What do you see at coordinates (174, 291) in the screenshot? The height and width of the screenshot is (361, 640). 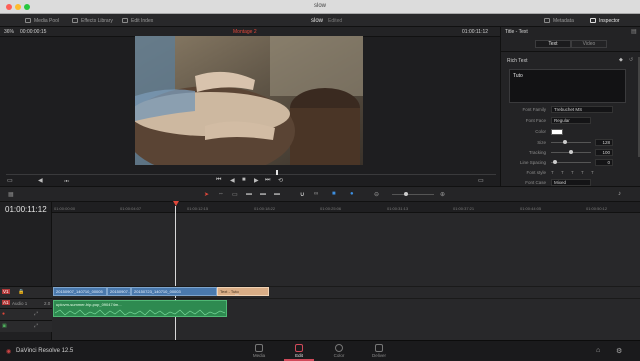 I see `video-clip: 20150723_140710_00003` at bounding box center [174, 291].